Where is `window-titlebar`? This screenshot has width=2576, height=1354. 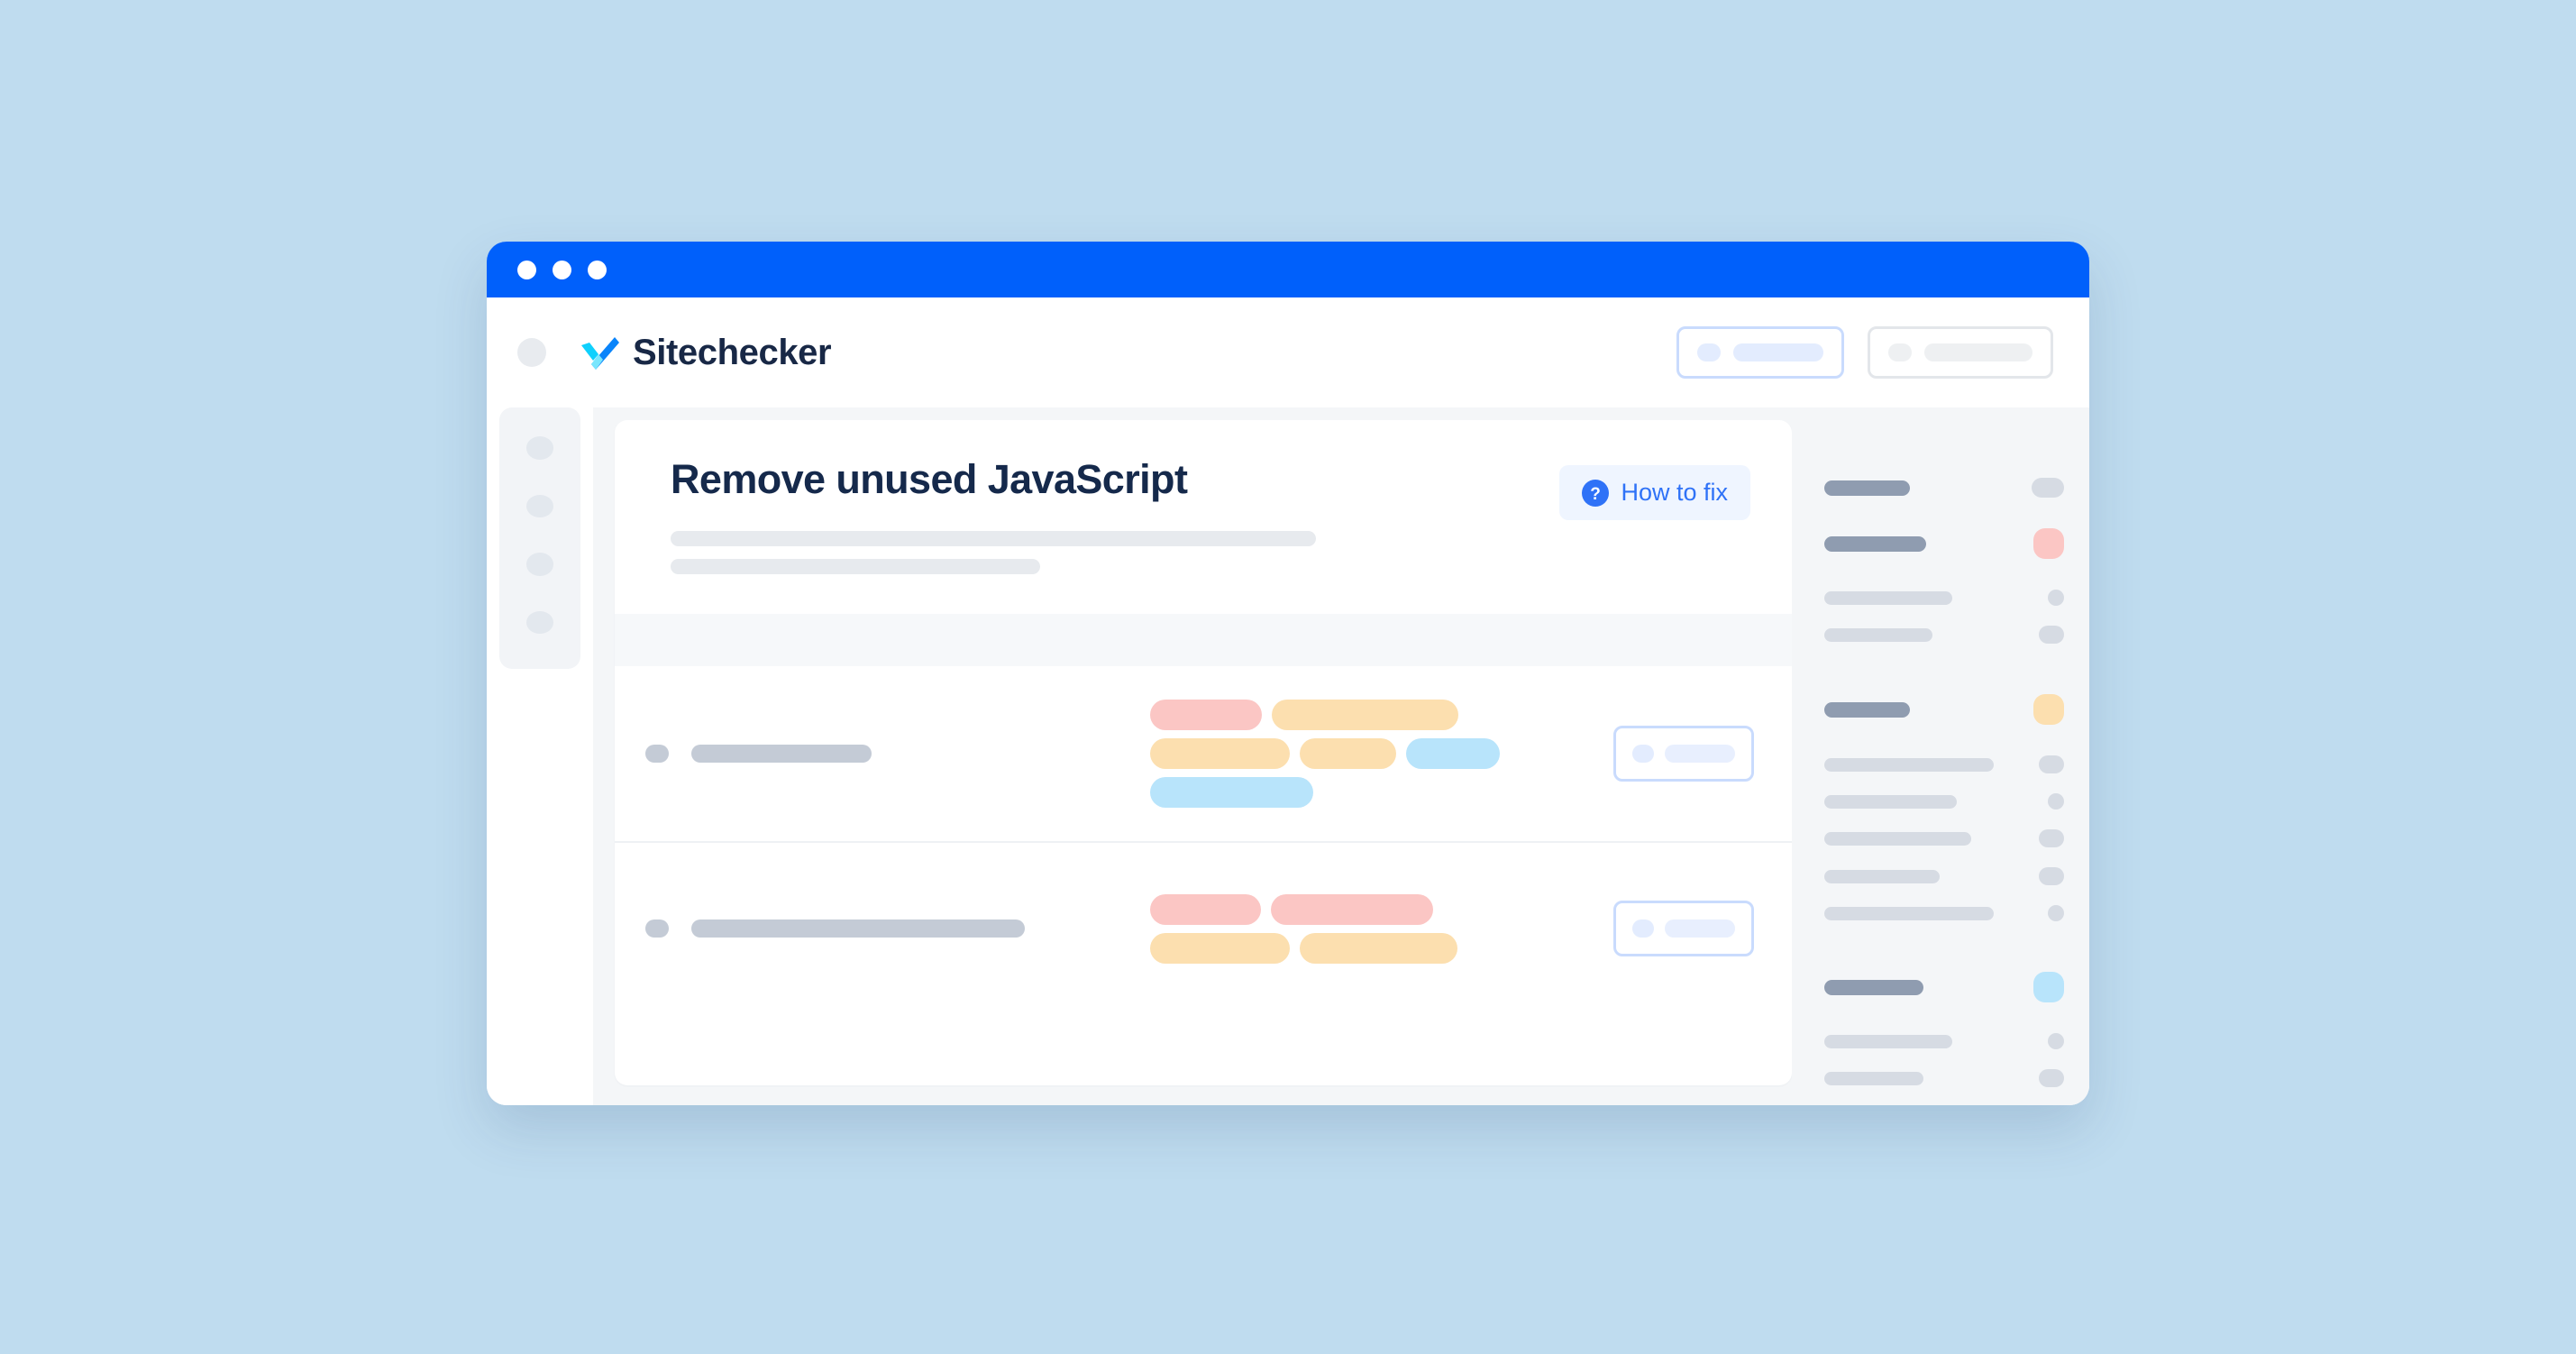 window-titlebar is located at coordinates (1288, 269).